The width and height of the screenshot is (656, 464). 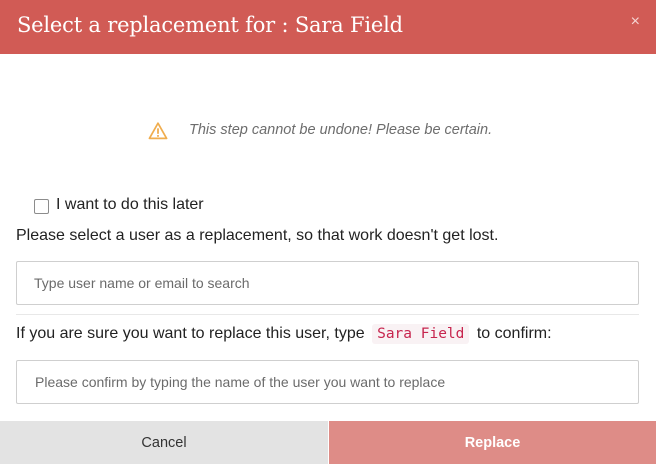 I want to click on user-search-input, so click(x=327, y=283).